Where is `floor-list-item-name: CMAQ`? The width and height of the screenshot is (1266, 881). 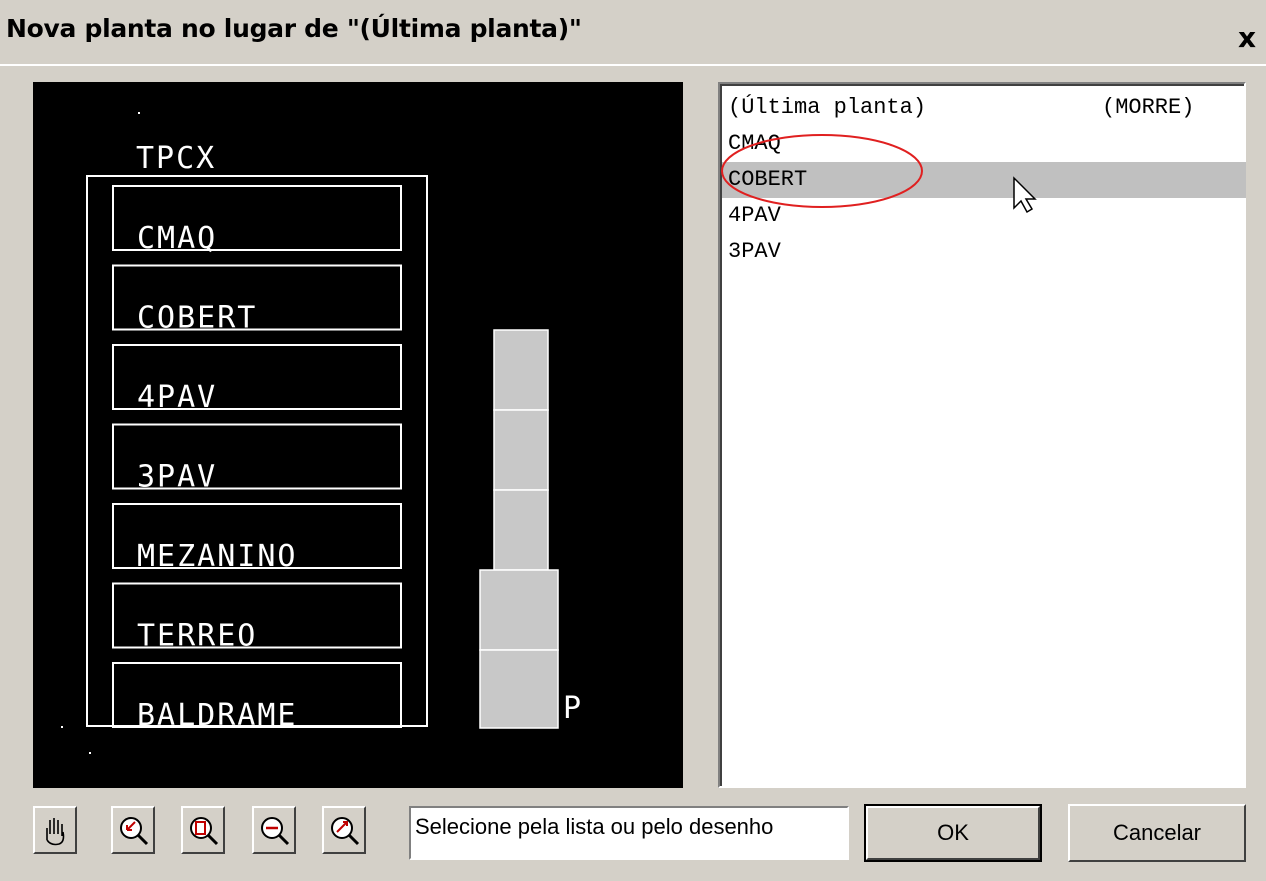 floor-list-item-name: CMAQ is located at coordinates (754, 143).